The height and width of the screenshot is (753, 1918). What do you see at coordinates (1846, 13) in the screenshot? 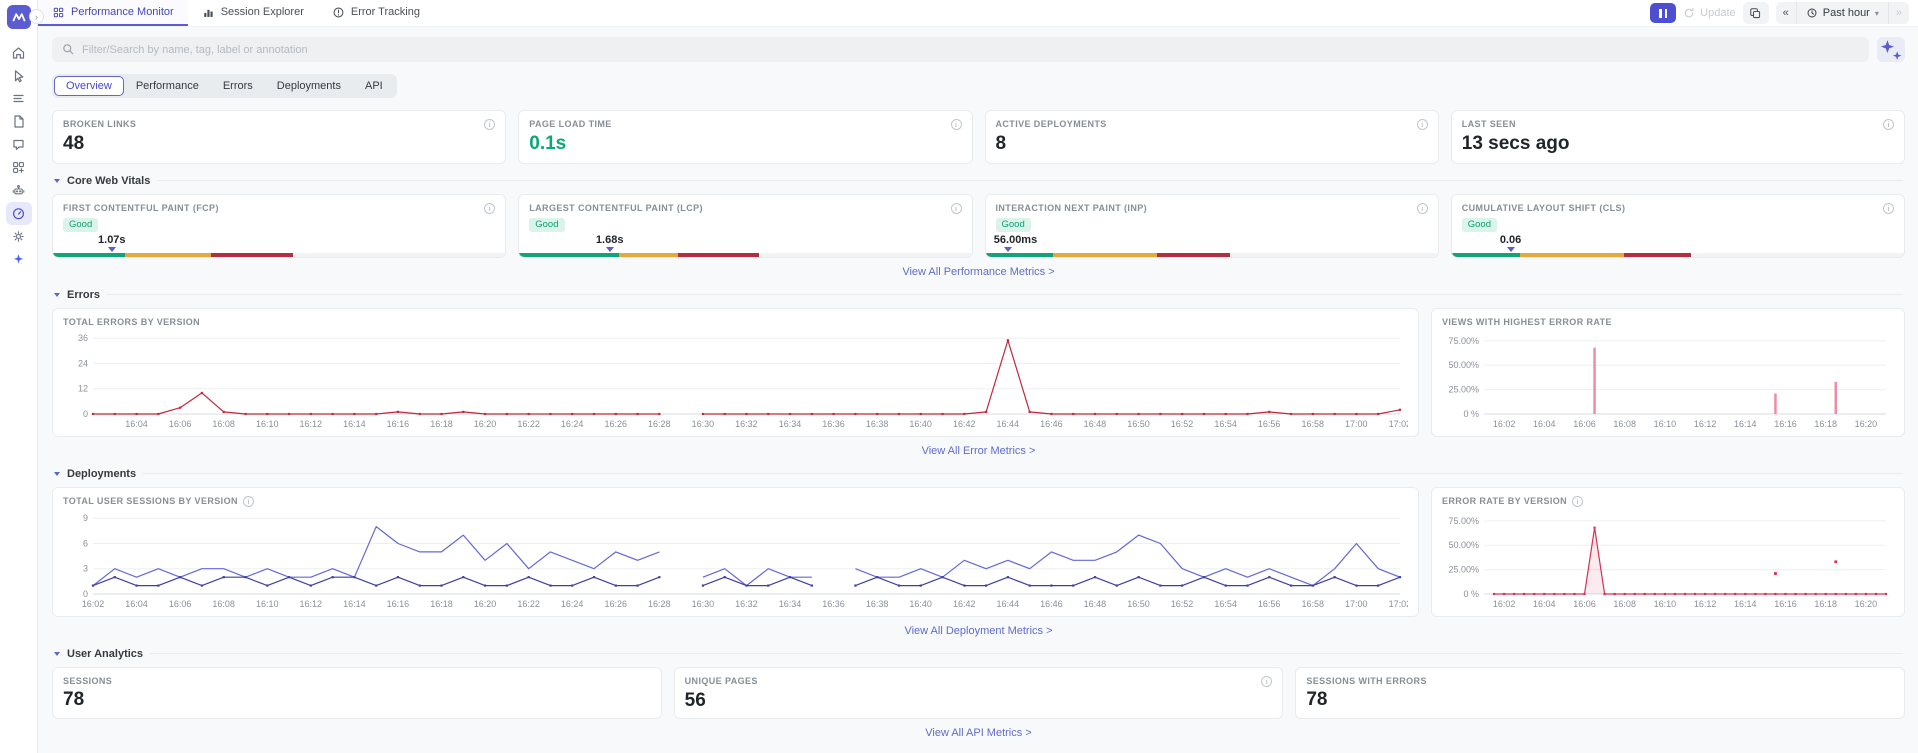
I see `time-range-label: Past hour` at bounding box center [1846, 13].